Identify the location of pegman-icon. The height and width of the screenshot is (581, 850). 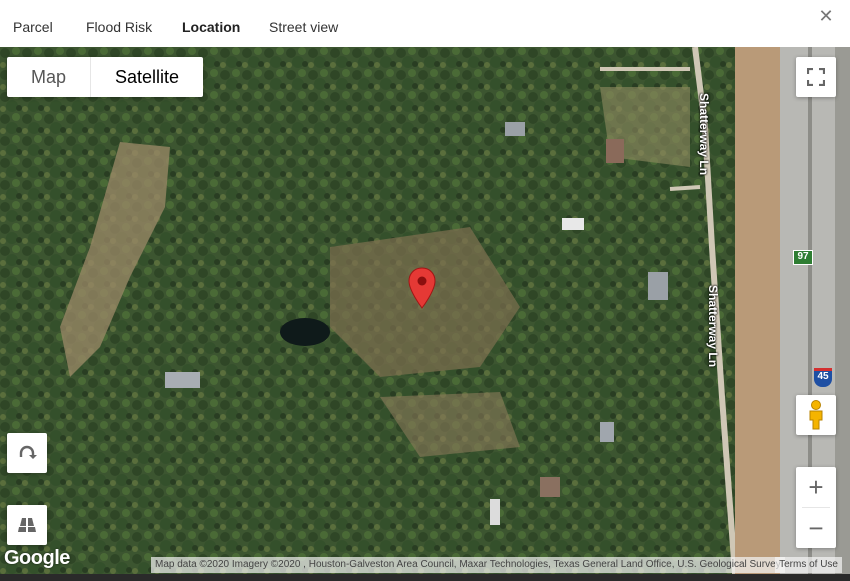
(816, 415).